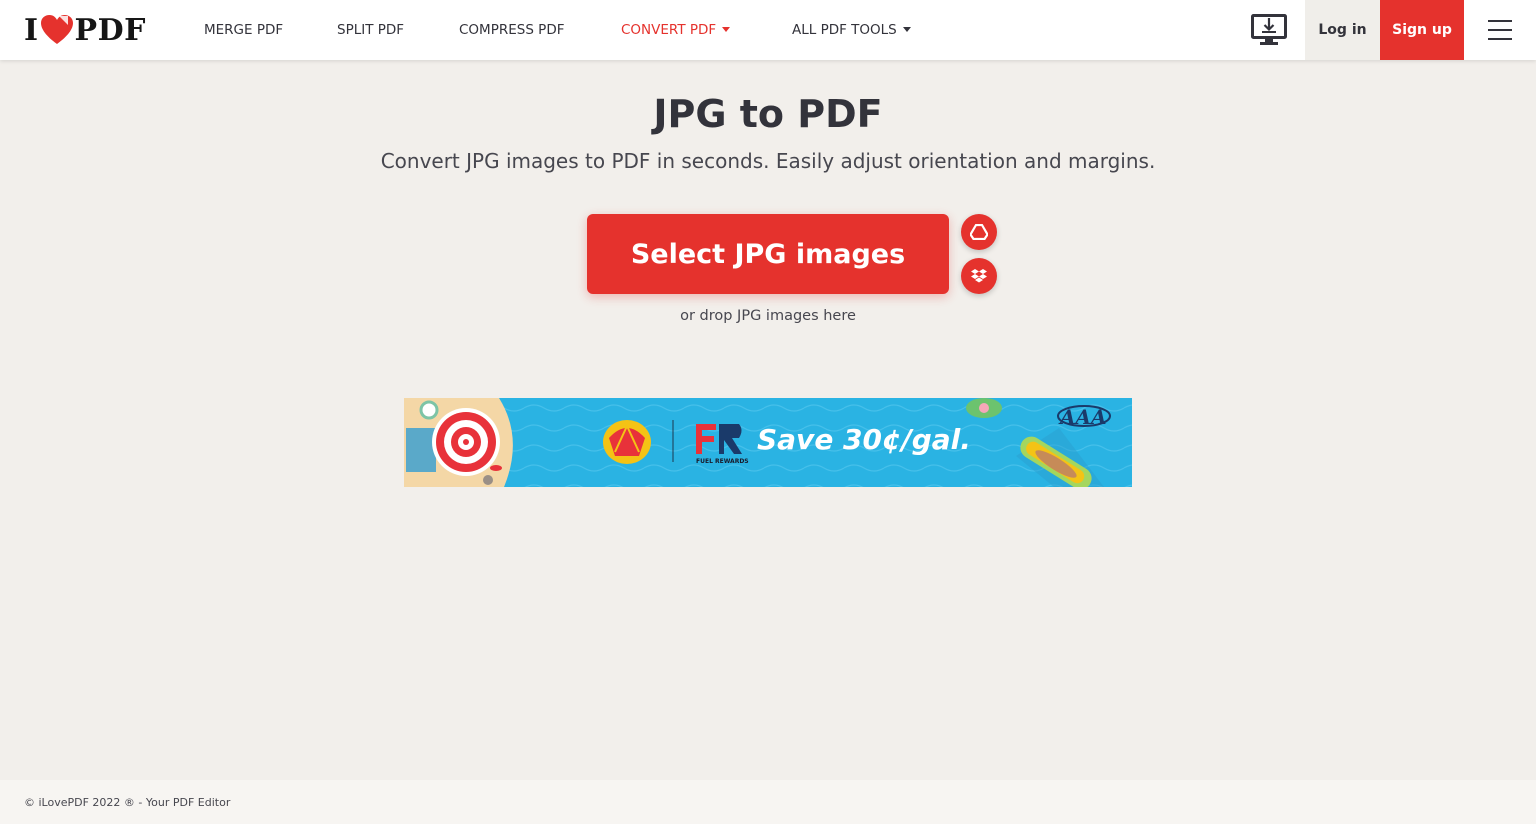 The height and width of the screenshot is (824, 1536). I want to click on nav-label: CONVERT PDF, so click(669, 30).